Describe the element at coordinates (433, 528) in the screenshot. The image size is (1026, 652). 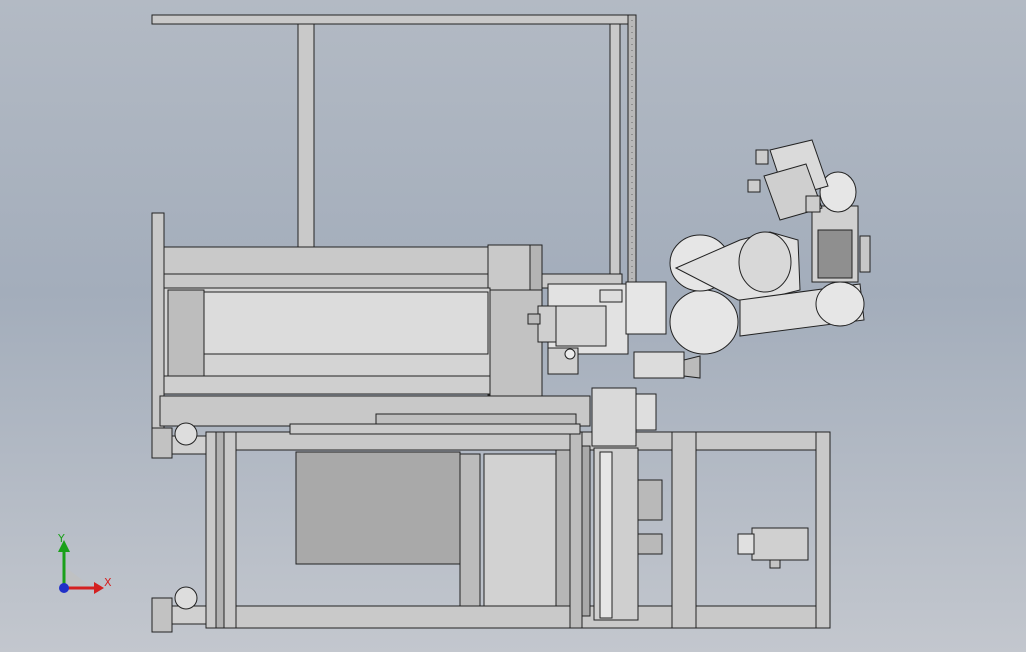
I see `tray-conveyor` at that location.